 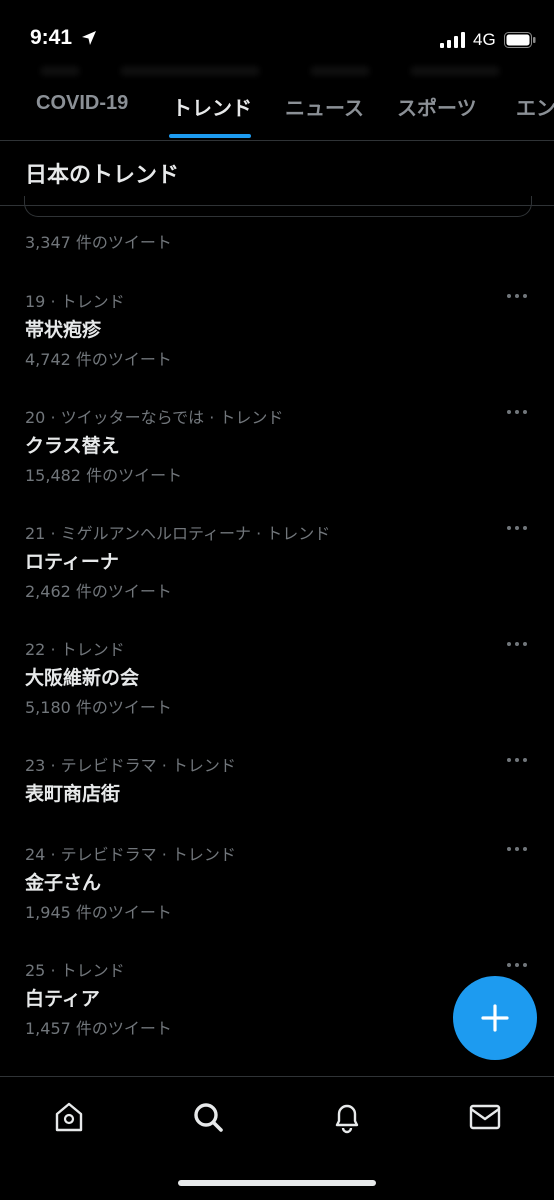 I want to click on trend-count: 1,945 件のツイート, so click(x=98, y=912).